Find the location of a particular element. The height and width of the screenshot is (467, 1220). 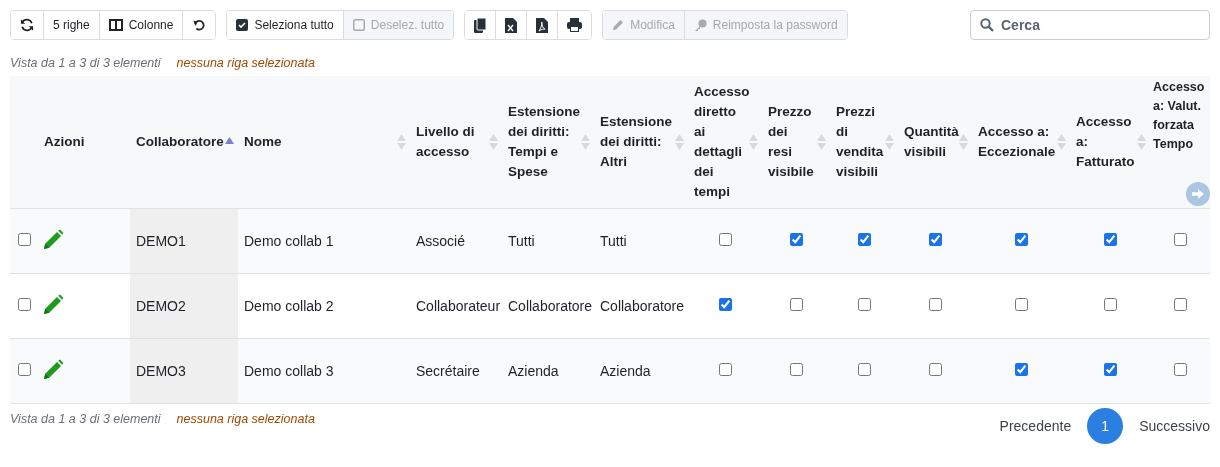

table-cell: Demo collab 3 is located at coordinates (289, 371).